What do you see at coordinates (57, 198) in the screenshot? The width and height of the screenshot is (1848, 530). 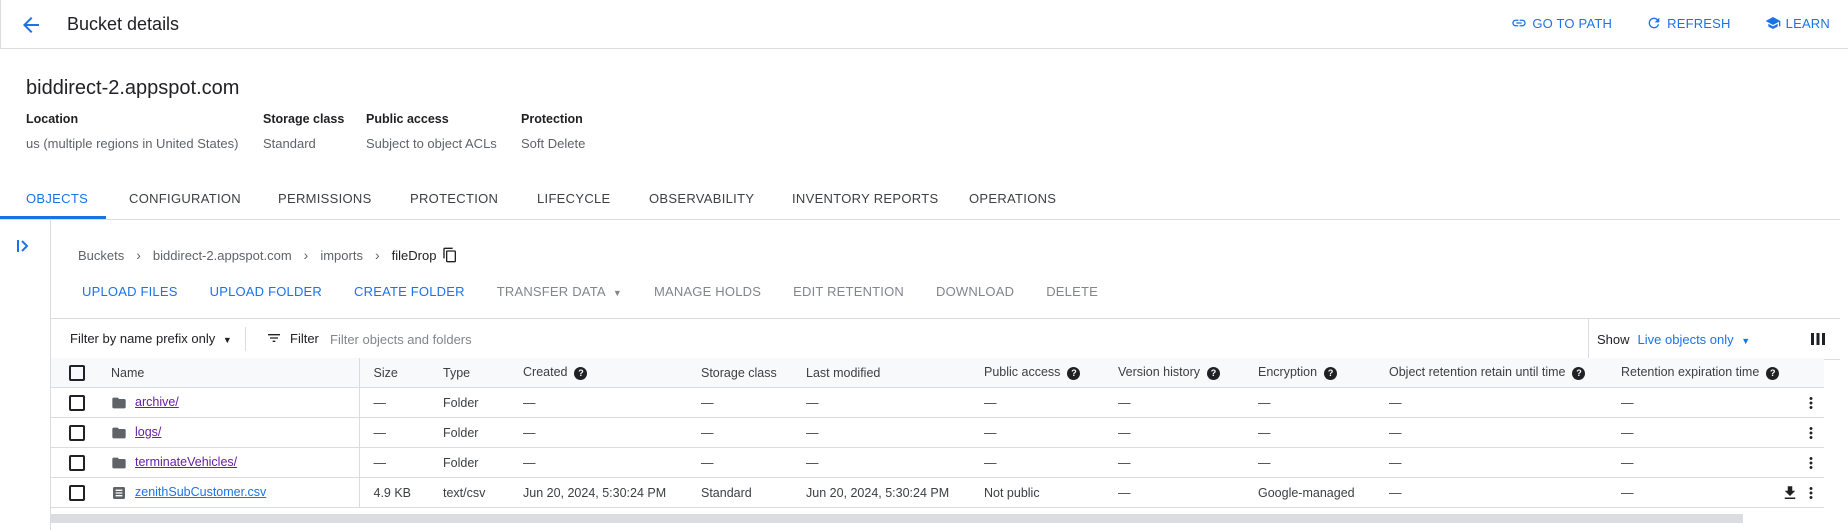 I see `tab-objects: OBJECTS` at bounding box center [57, 198].